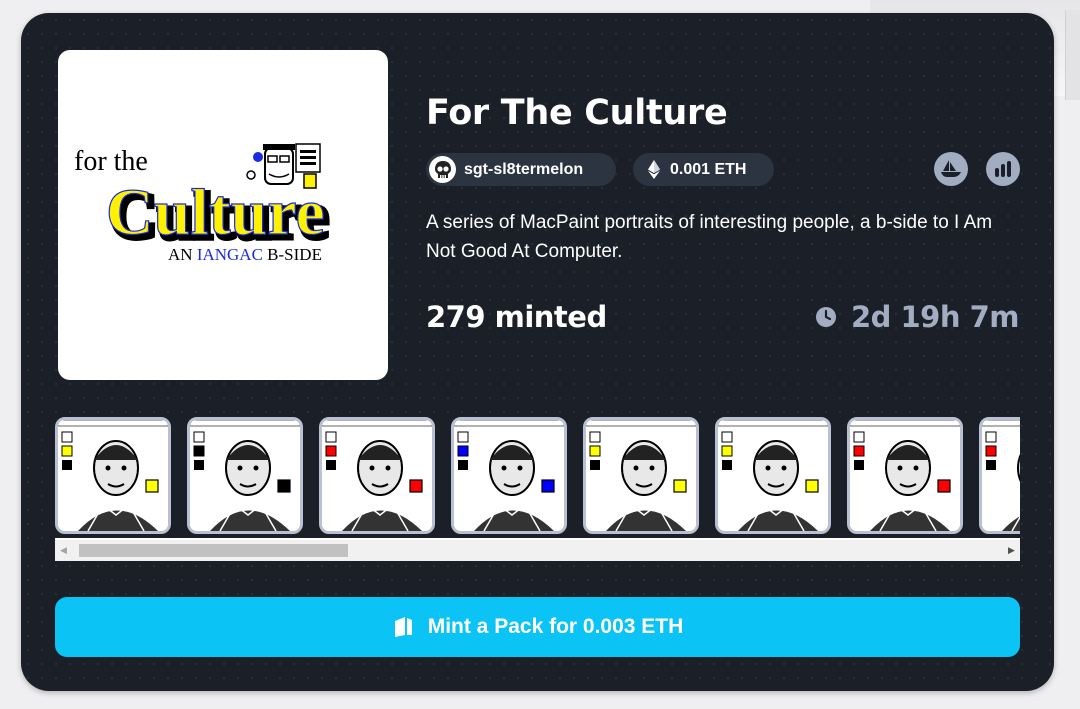 This screenshot has height=709, width=1080. I want to click on mint-pack-label: Mint a Pack for 0.003 ETH, so click(555, 626).